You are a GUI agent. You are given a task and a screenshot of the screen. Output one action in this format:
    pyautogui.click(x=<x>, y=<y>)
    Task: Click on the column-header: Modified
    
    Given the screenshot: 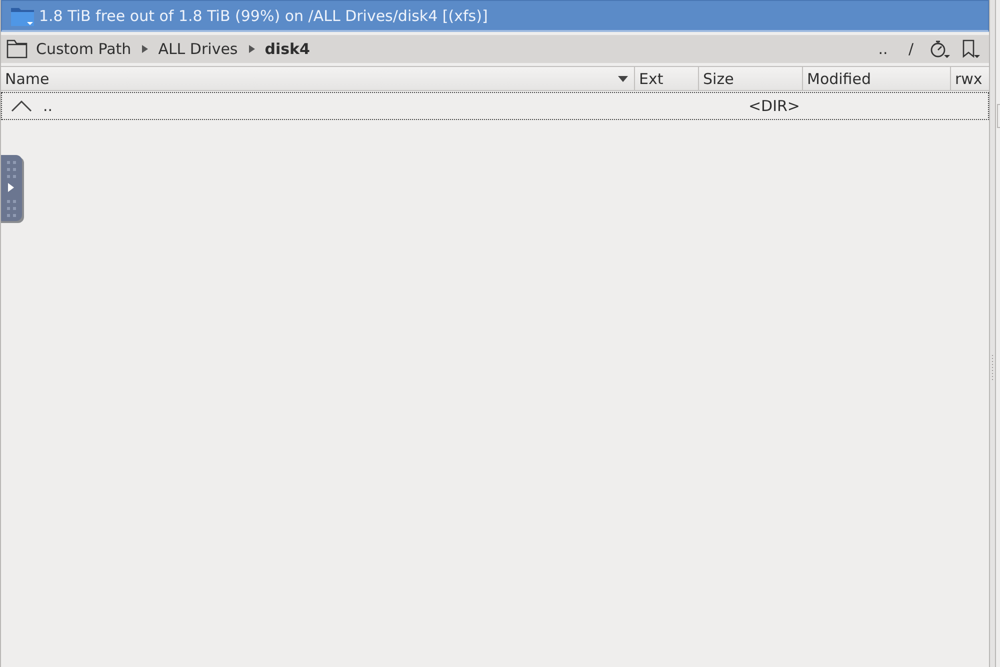 What is the action you would take?
    pyautogui.click(x=877, y=78)
    